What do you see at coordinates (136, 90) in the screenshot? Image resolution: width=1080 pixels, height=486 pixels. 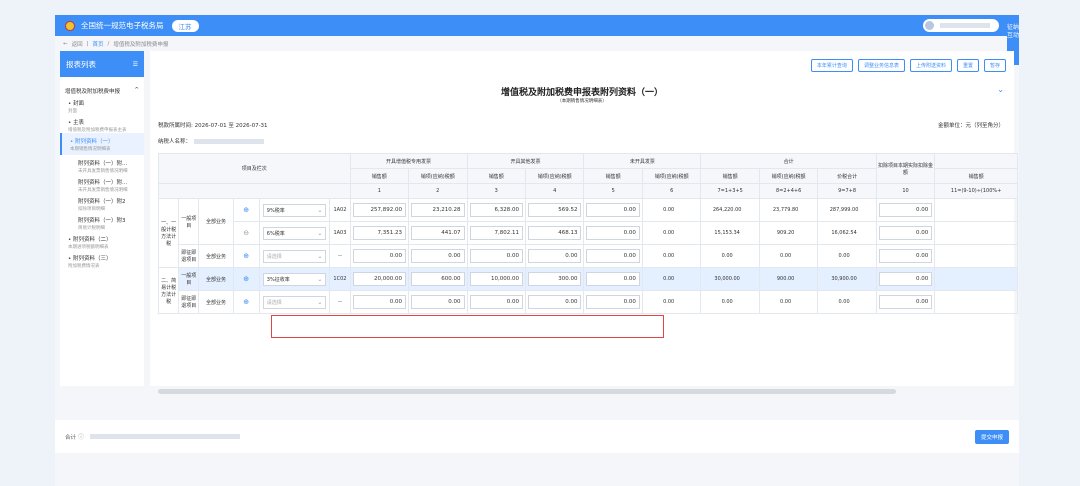 I see `chevron-up-icon: ^` at bounding box center [136, 90].